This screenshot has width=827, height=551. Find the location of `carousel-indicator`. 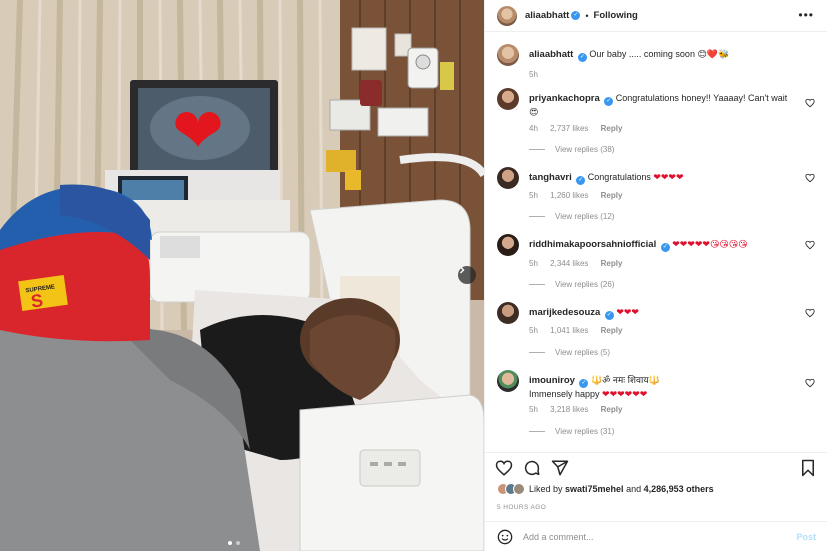

carousel-indicator is located at coordinates (234, 543).